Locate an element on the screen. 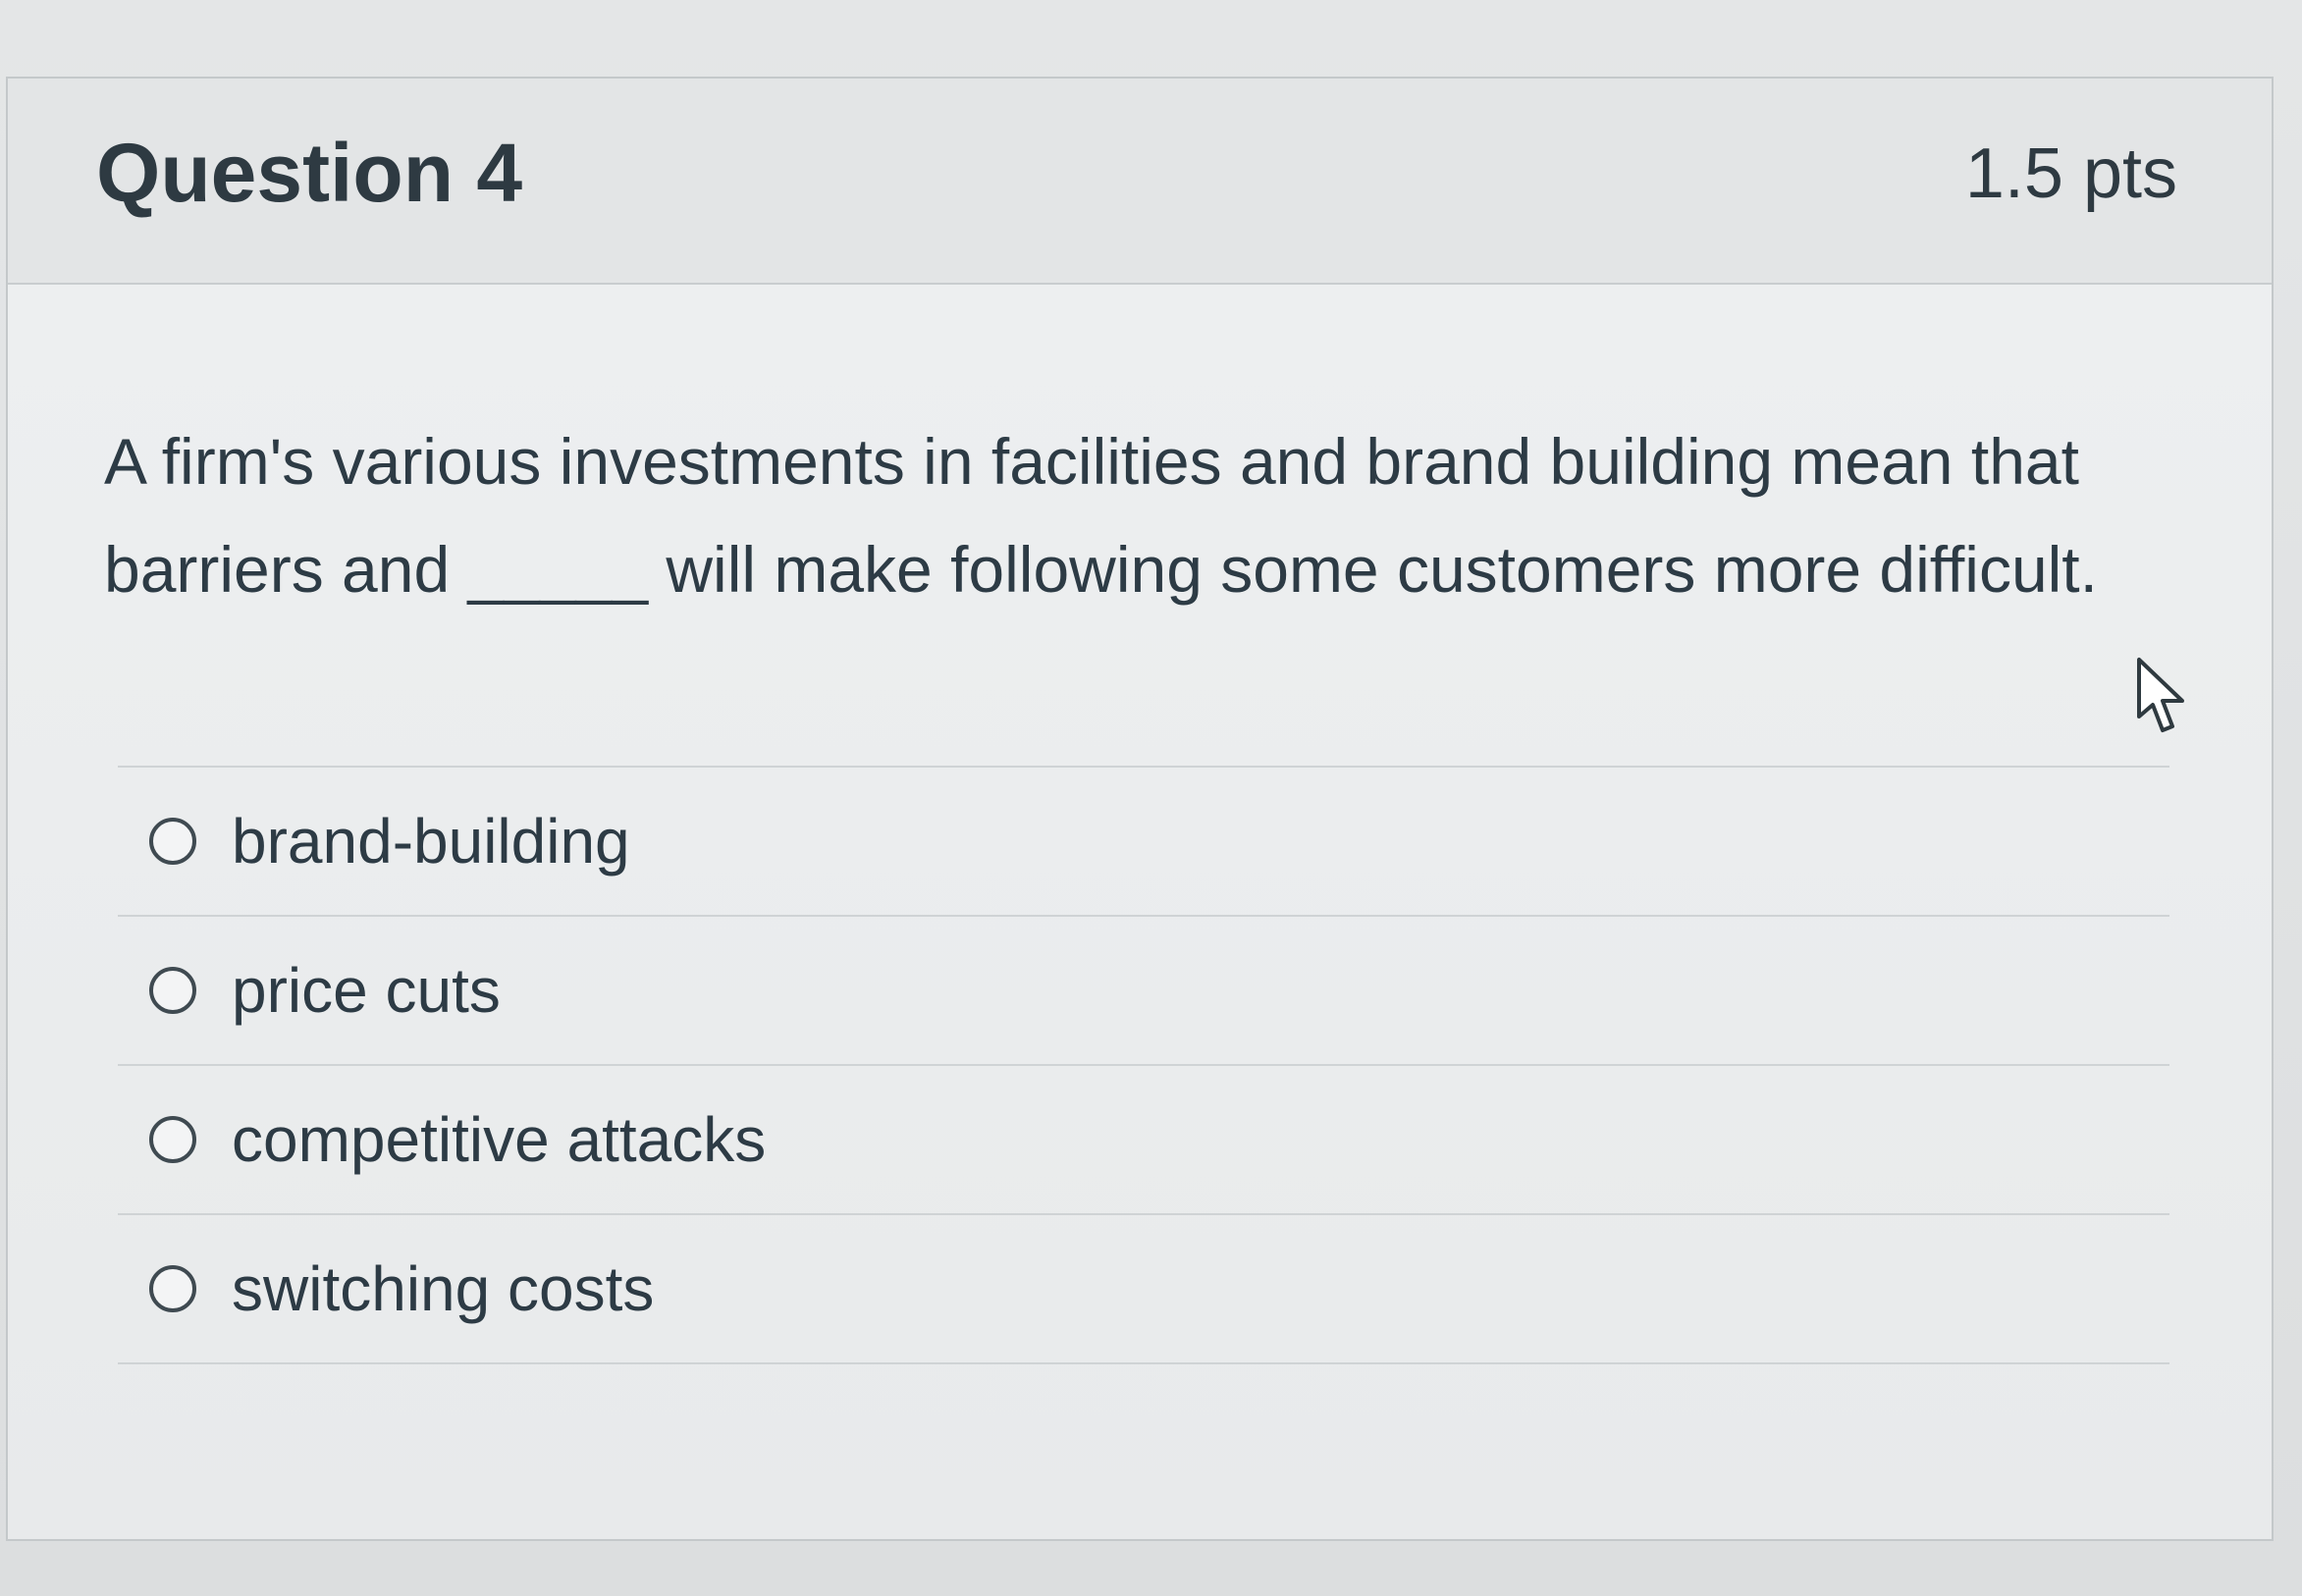  answer-label: brand-building is located at coordinates (431, 842).